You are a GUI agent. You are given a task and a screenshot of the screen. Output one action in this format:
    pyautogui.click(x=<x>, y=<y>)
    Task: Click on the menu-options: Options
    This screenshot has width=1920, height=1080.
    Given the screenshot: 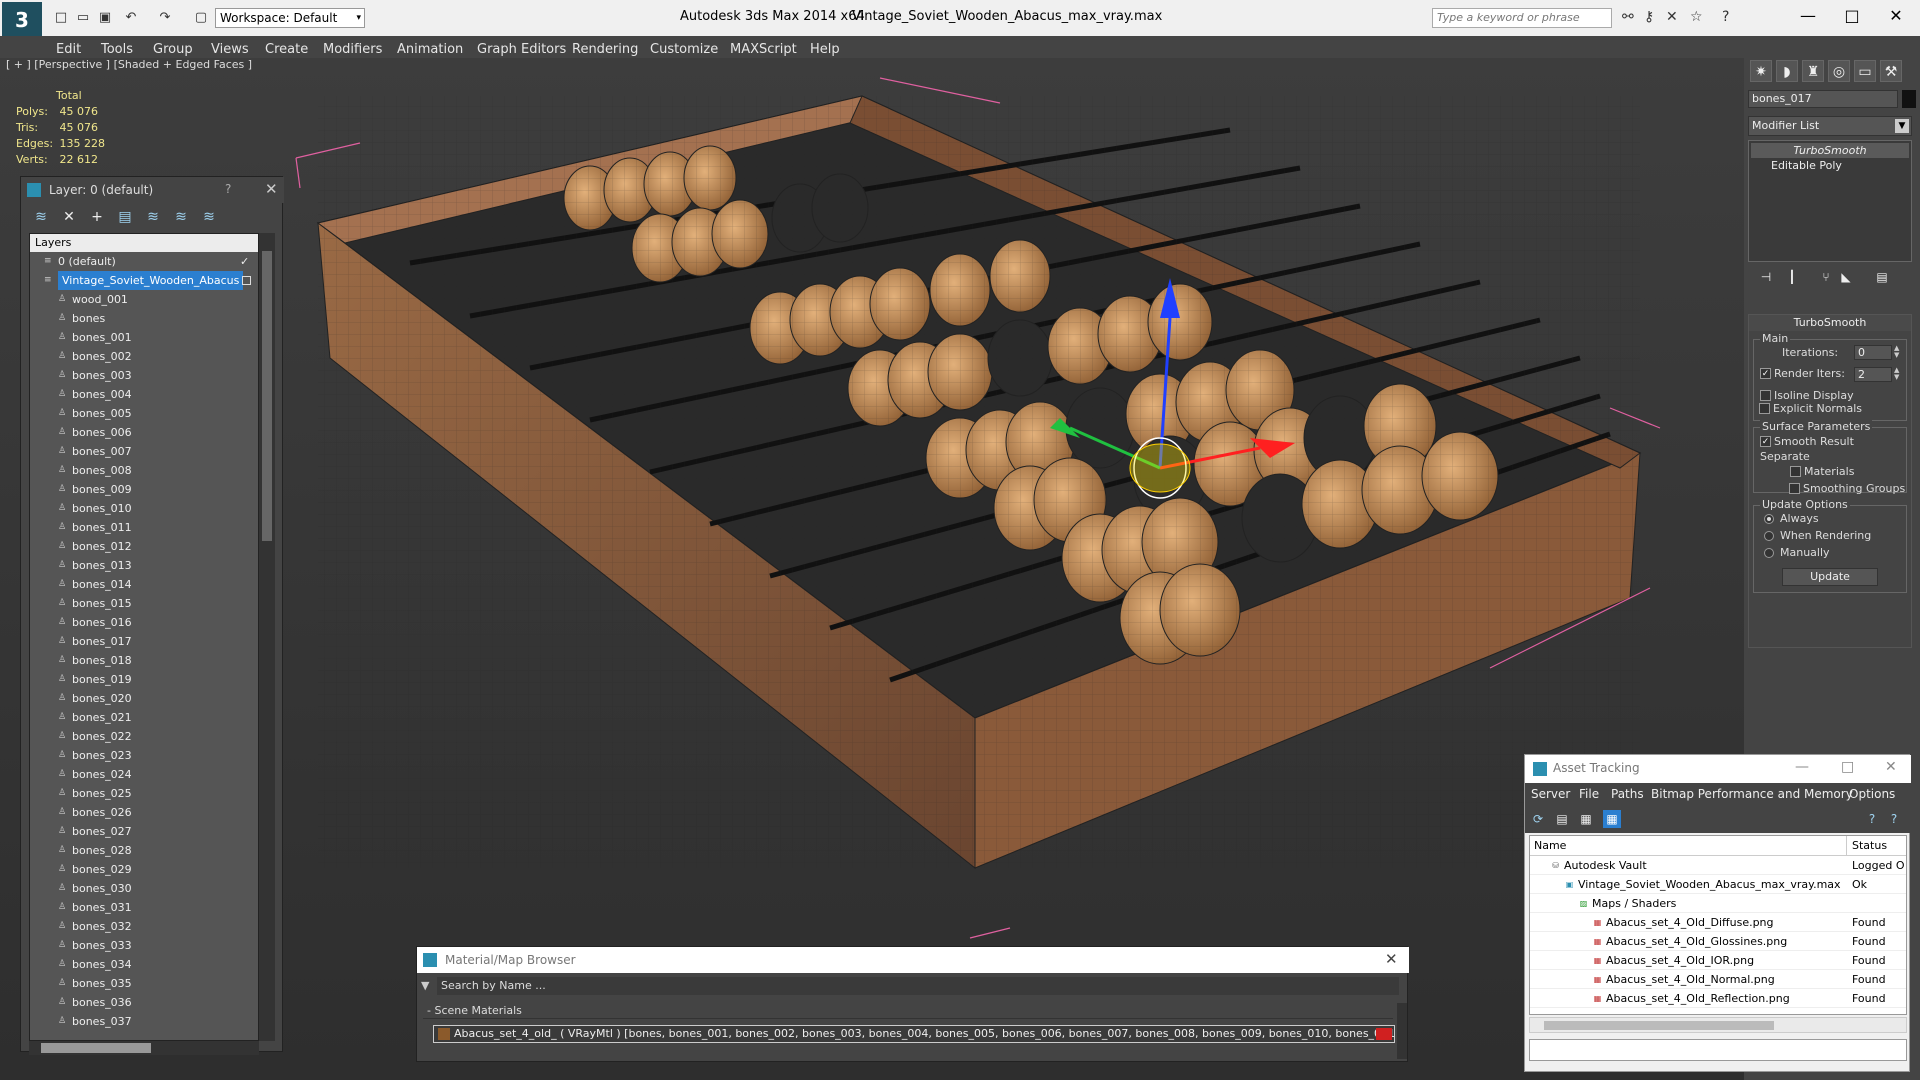 What is the action you would take?
    pyautogui.click(x=1872, y=794)
    